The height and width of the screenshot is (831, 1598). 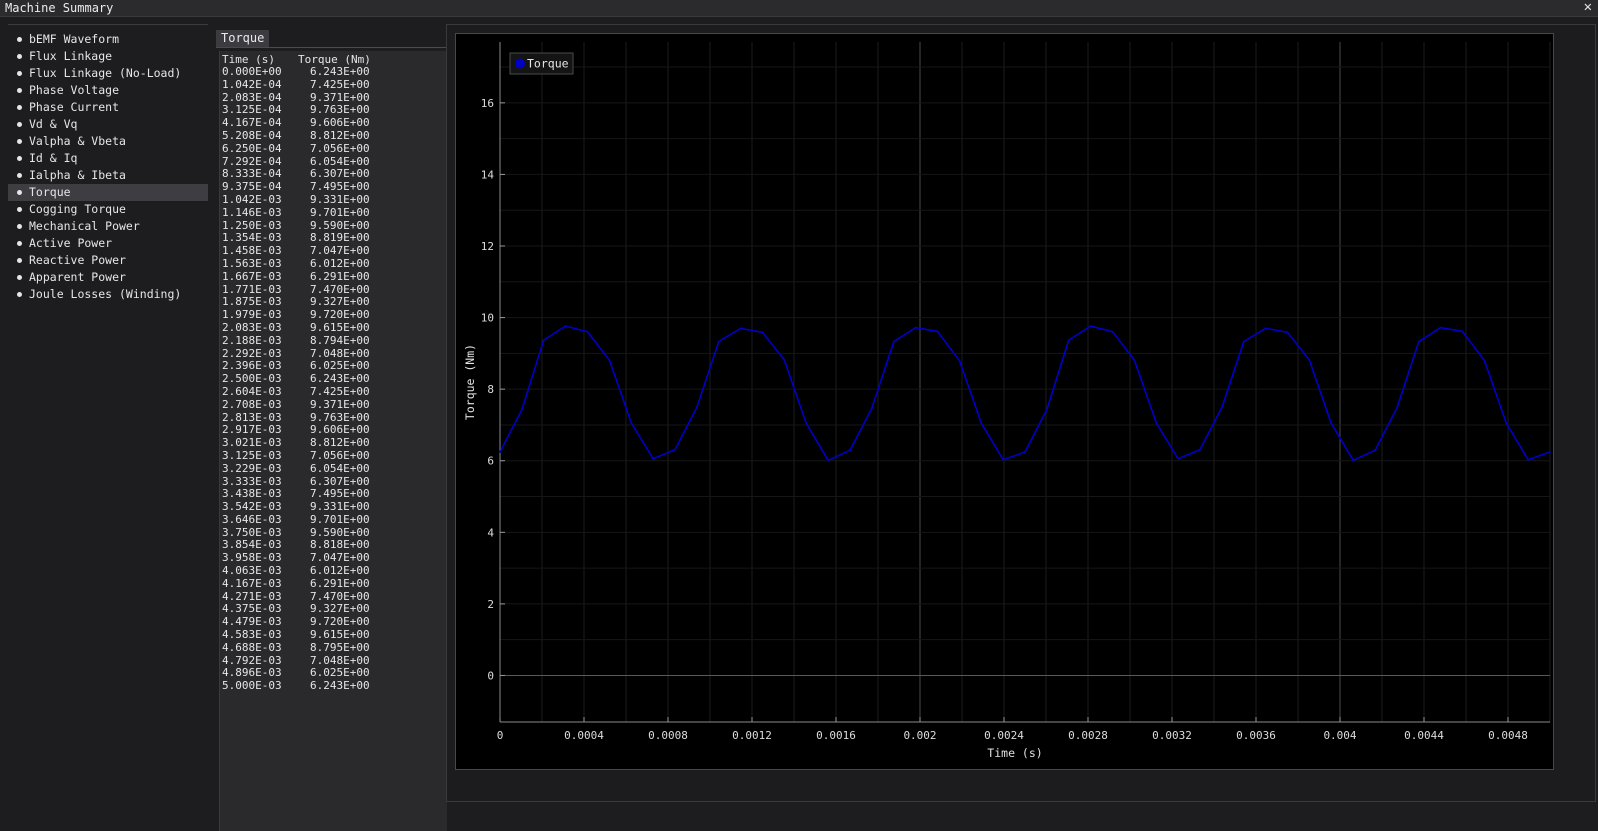 I want to click on x-axis-label: Time (s), so click(x=1014, y=753).